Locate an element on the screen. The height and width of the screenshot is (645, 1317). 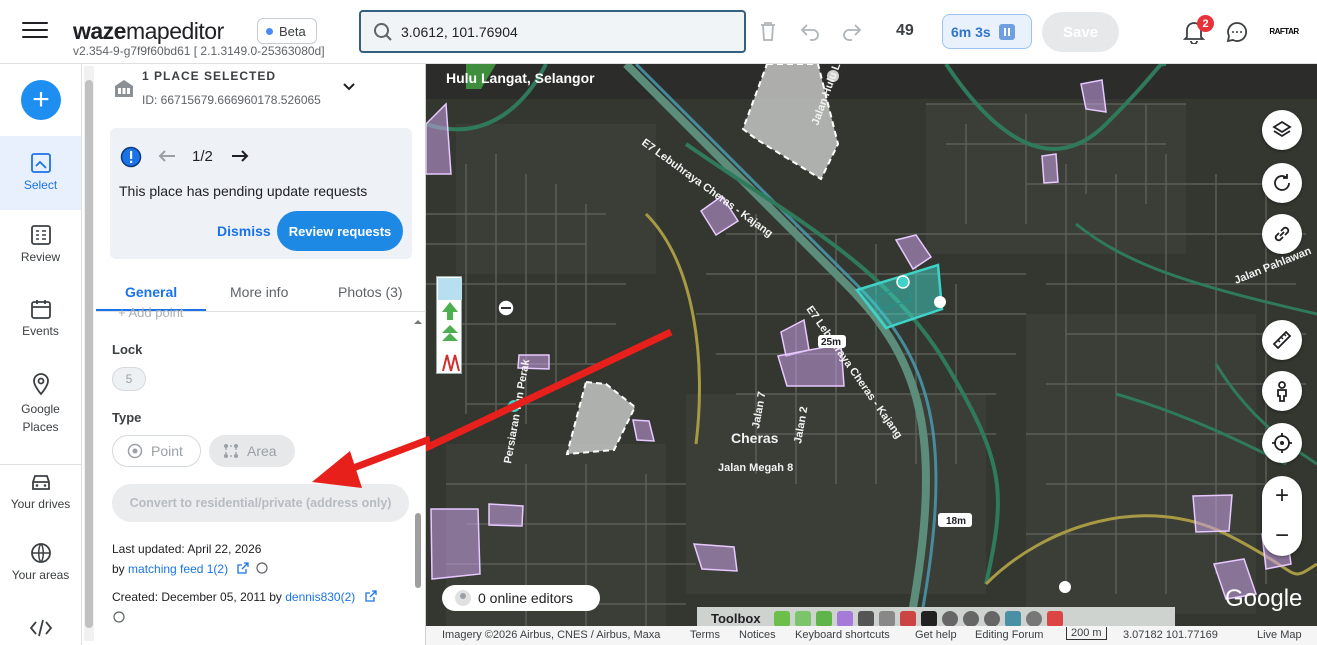
forum-link: Editing Forum is located at coordinates (1009, 635).